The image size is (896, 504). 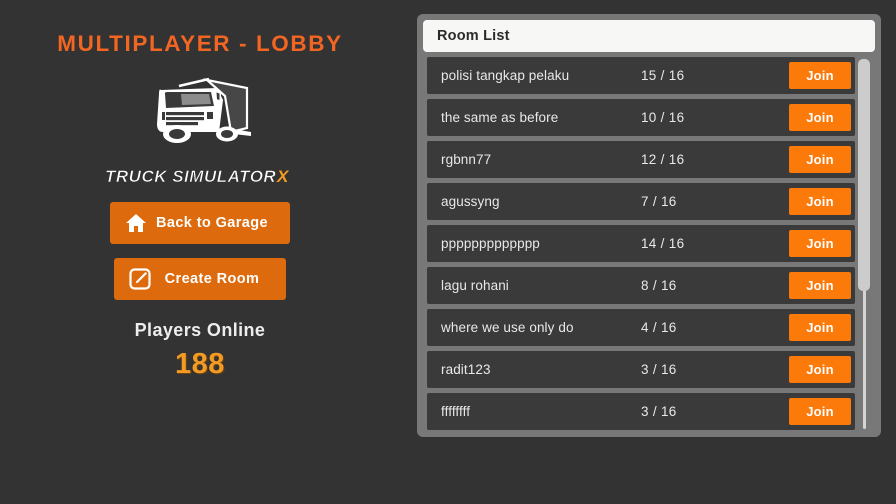 What do you see at coordinates (466, 369) in the screenshot?
I see `room-name: radit123` at bounding box center [466, 369].